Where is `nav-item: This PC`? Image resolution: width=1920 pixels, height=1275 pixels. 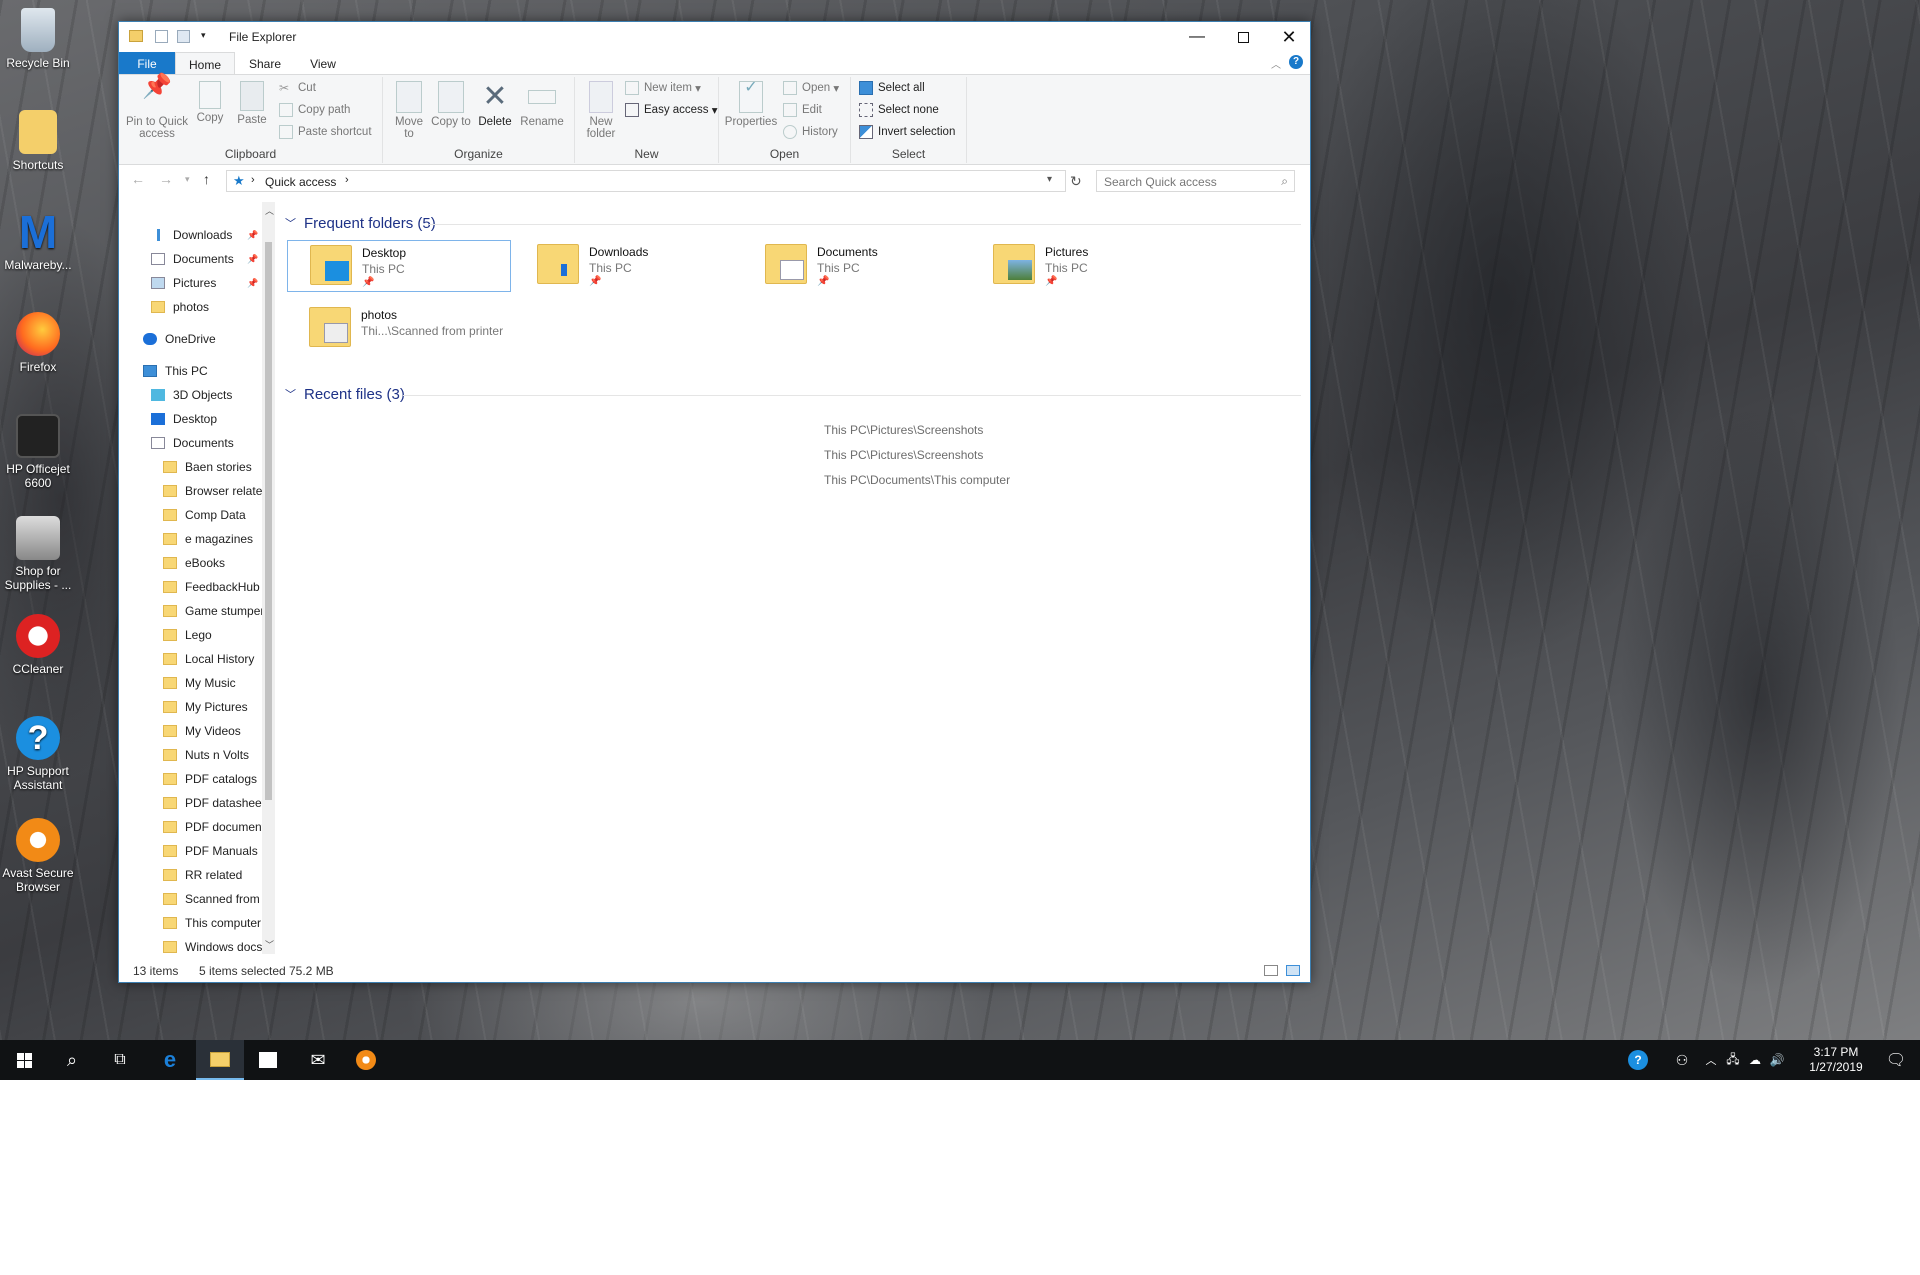
nav-item: This PC is located at coordinates (193, 371).